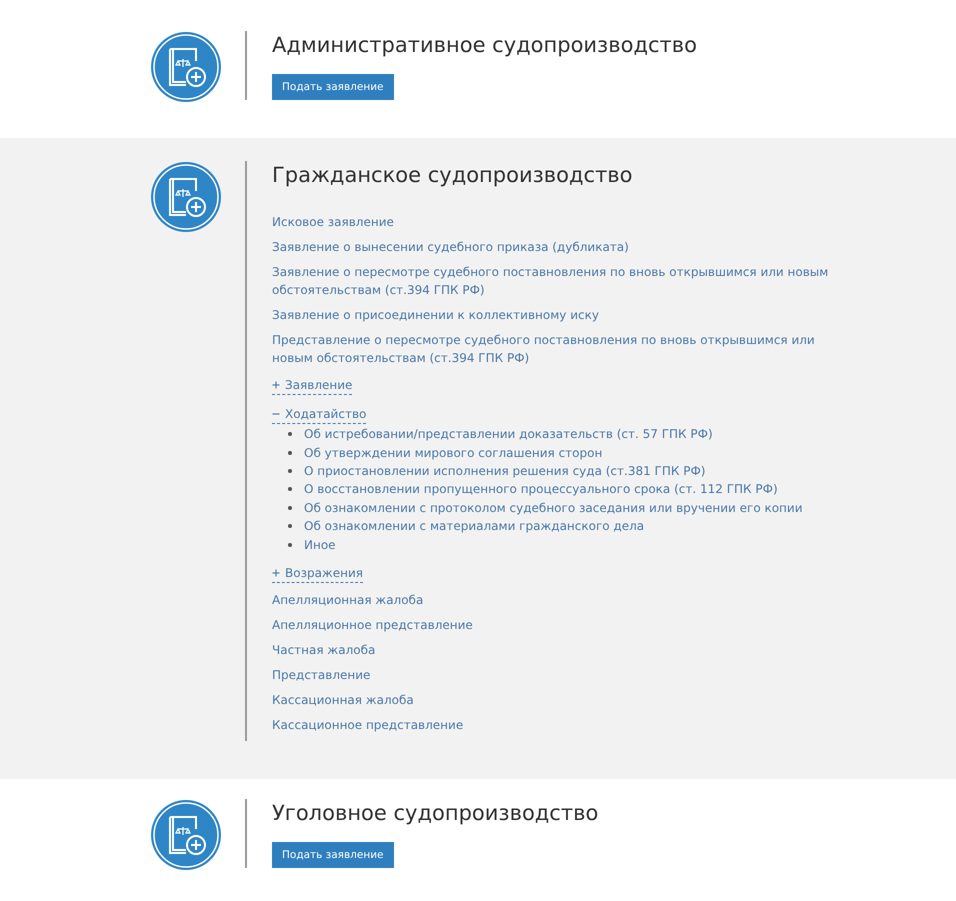  Describe the element at coordinates (320, 545) in the screenshot. I see `document-link: Иное` at that location.